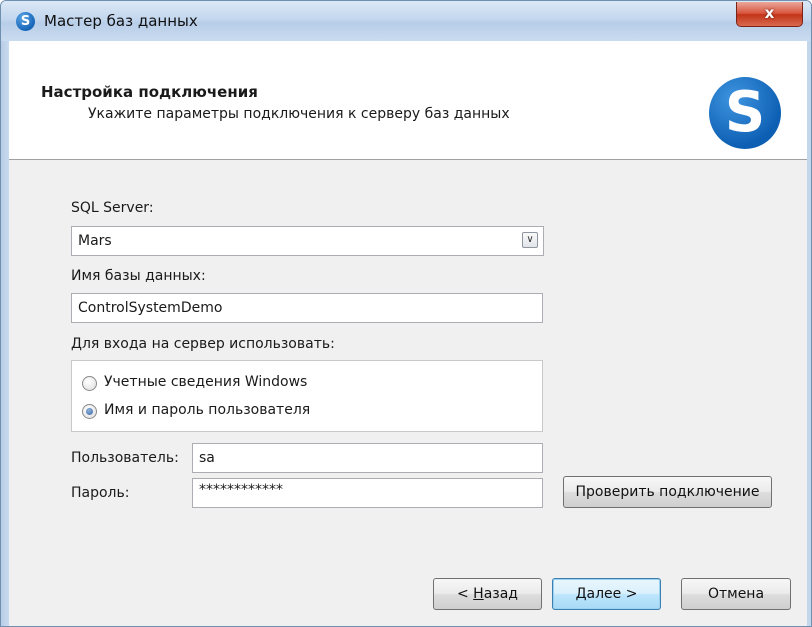  Describe the element at coordinates (100, 493) in the screenshot. I see `password-label: Пароль:` at that location.